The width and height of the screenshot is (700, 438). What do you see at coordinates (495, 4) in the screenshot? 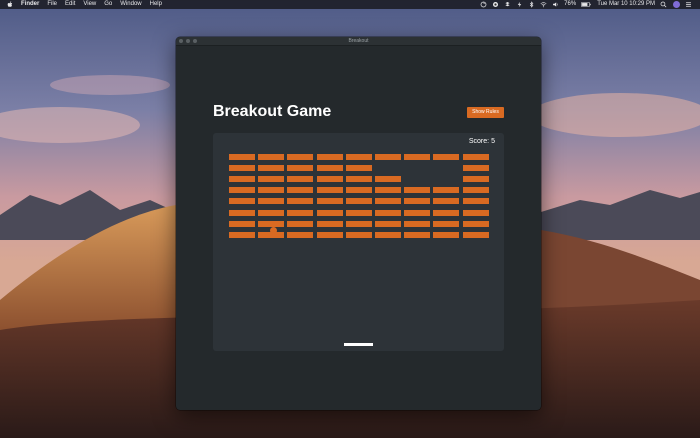
I see `creative-cloud-icon` at bounding box center [495, 4].